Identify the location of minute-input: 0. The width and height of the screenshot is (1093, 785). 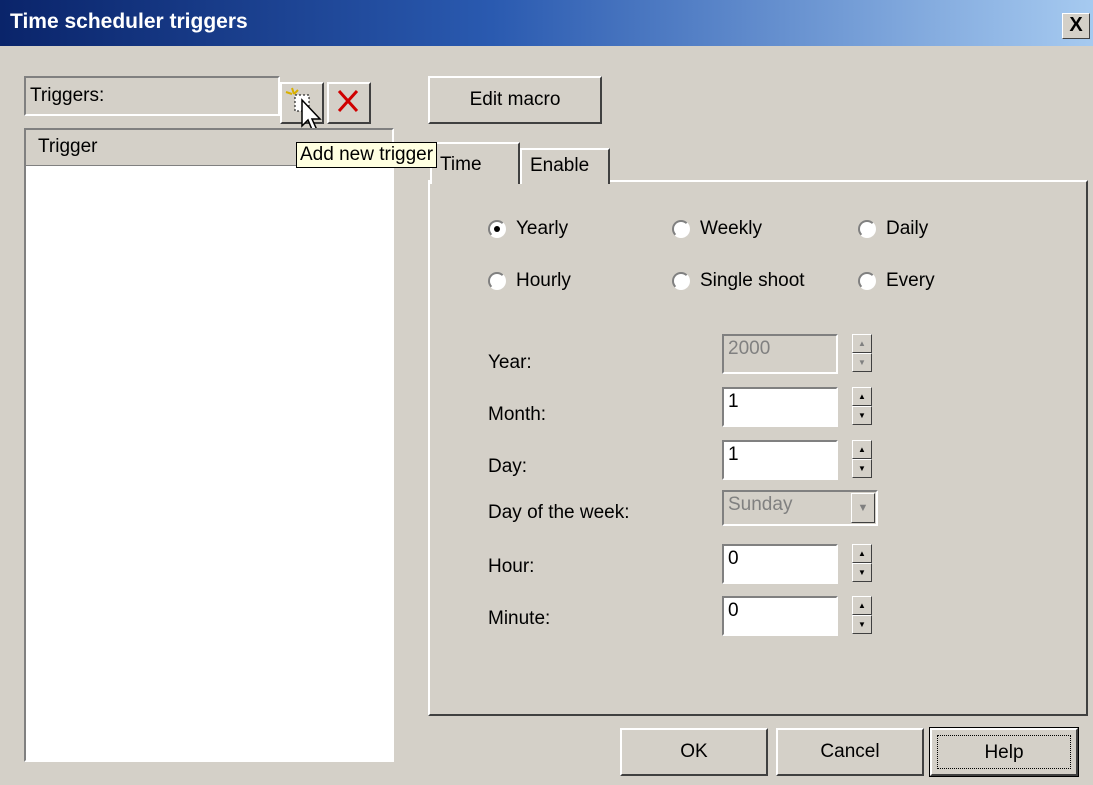
(780, 616).